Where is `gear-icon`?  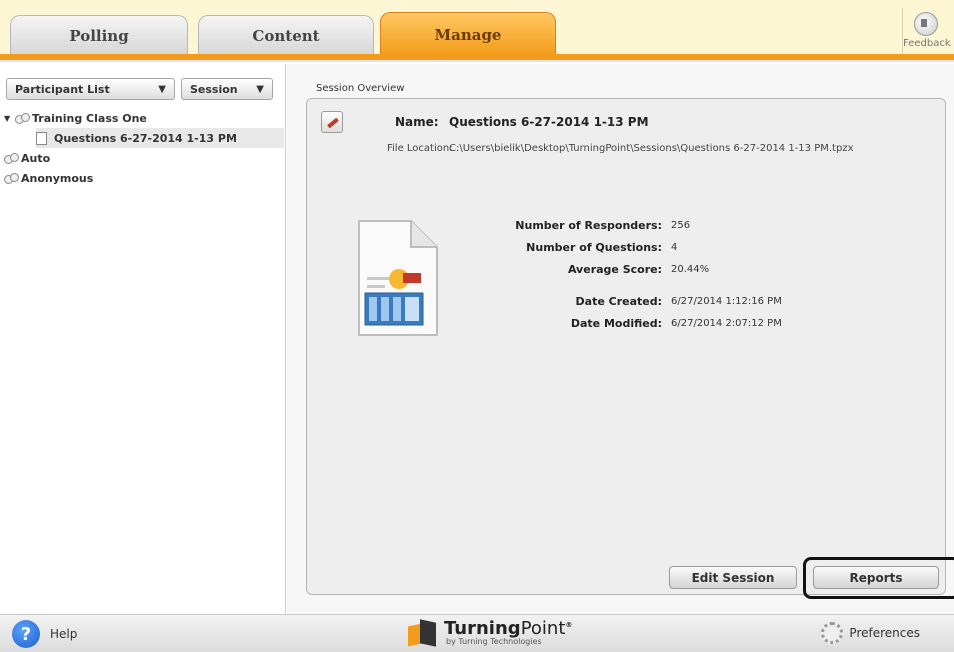 gear-icon is located at coordinates (832, 633).